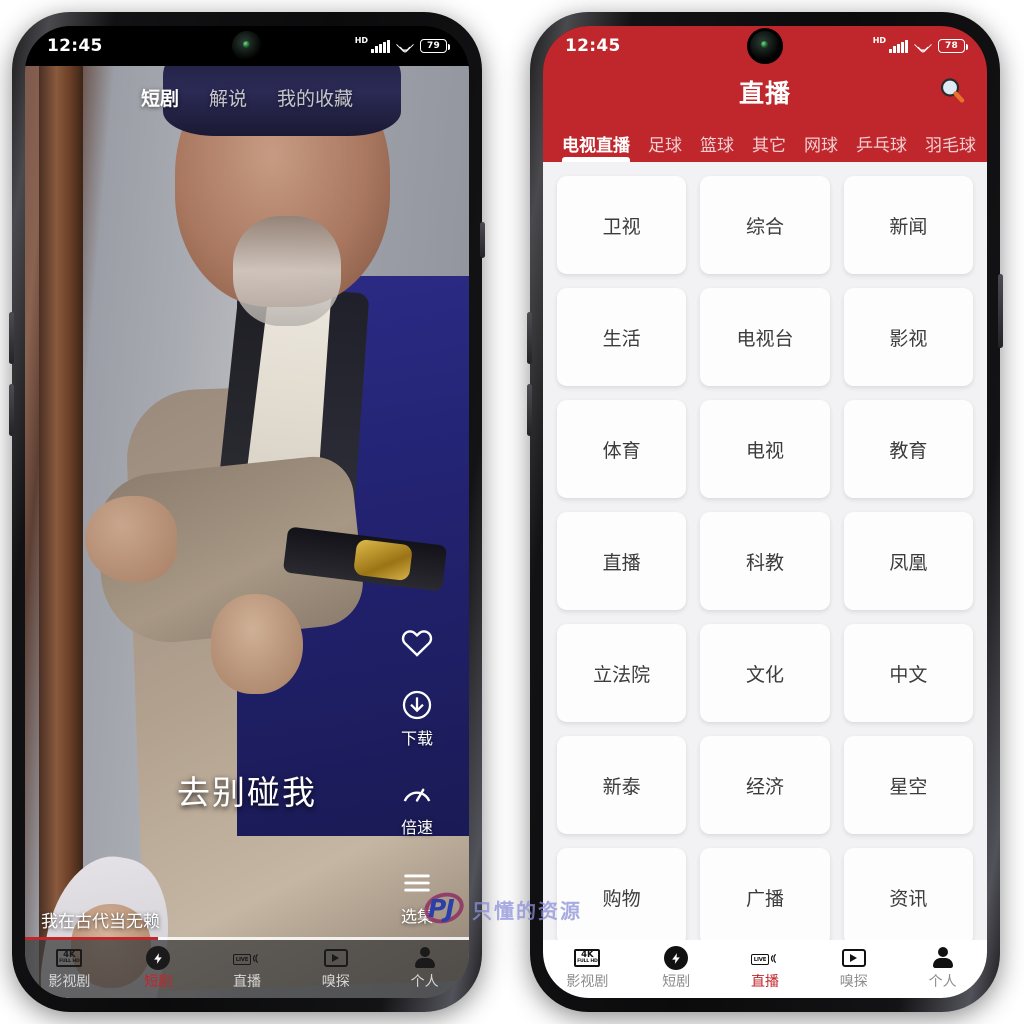 The width and height of the screenshot is (1024, 1024). Describe the element at coordinates (527, 910) in the screenshot. I see `watermark-text: 只懂的资源` at that location.